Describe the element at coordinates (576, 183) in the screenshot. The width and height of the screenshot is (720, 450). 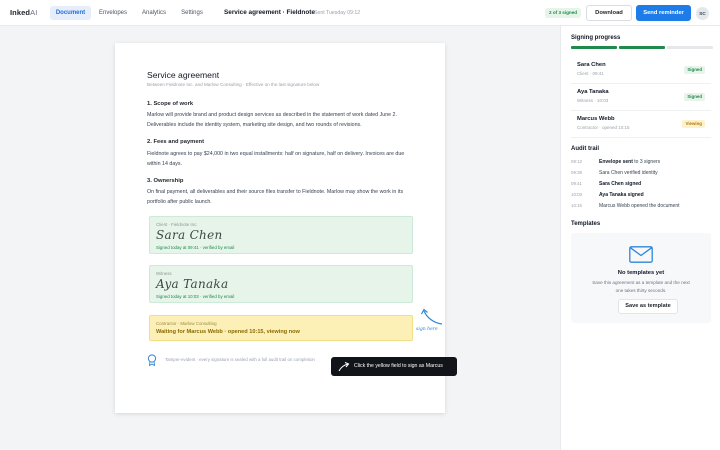
I see `audit-time: 09:41` at that location.